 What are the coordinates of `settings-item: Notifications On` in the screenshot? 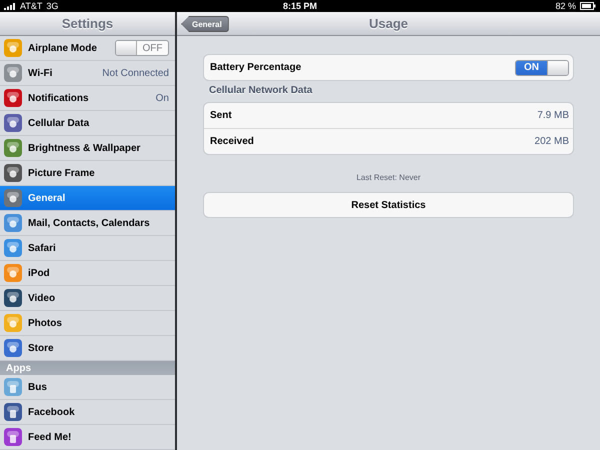 It's located at (87, 98).